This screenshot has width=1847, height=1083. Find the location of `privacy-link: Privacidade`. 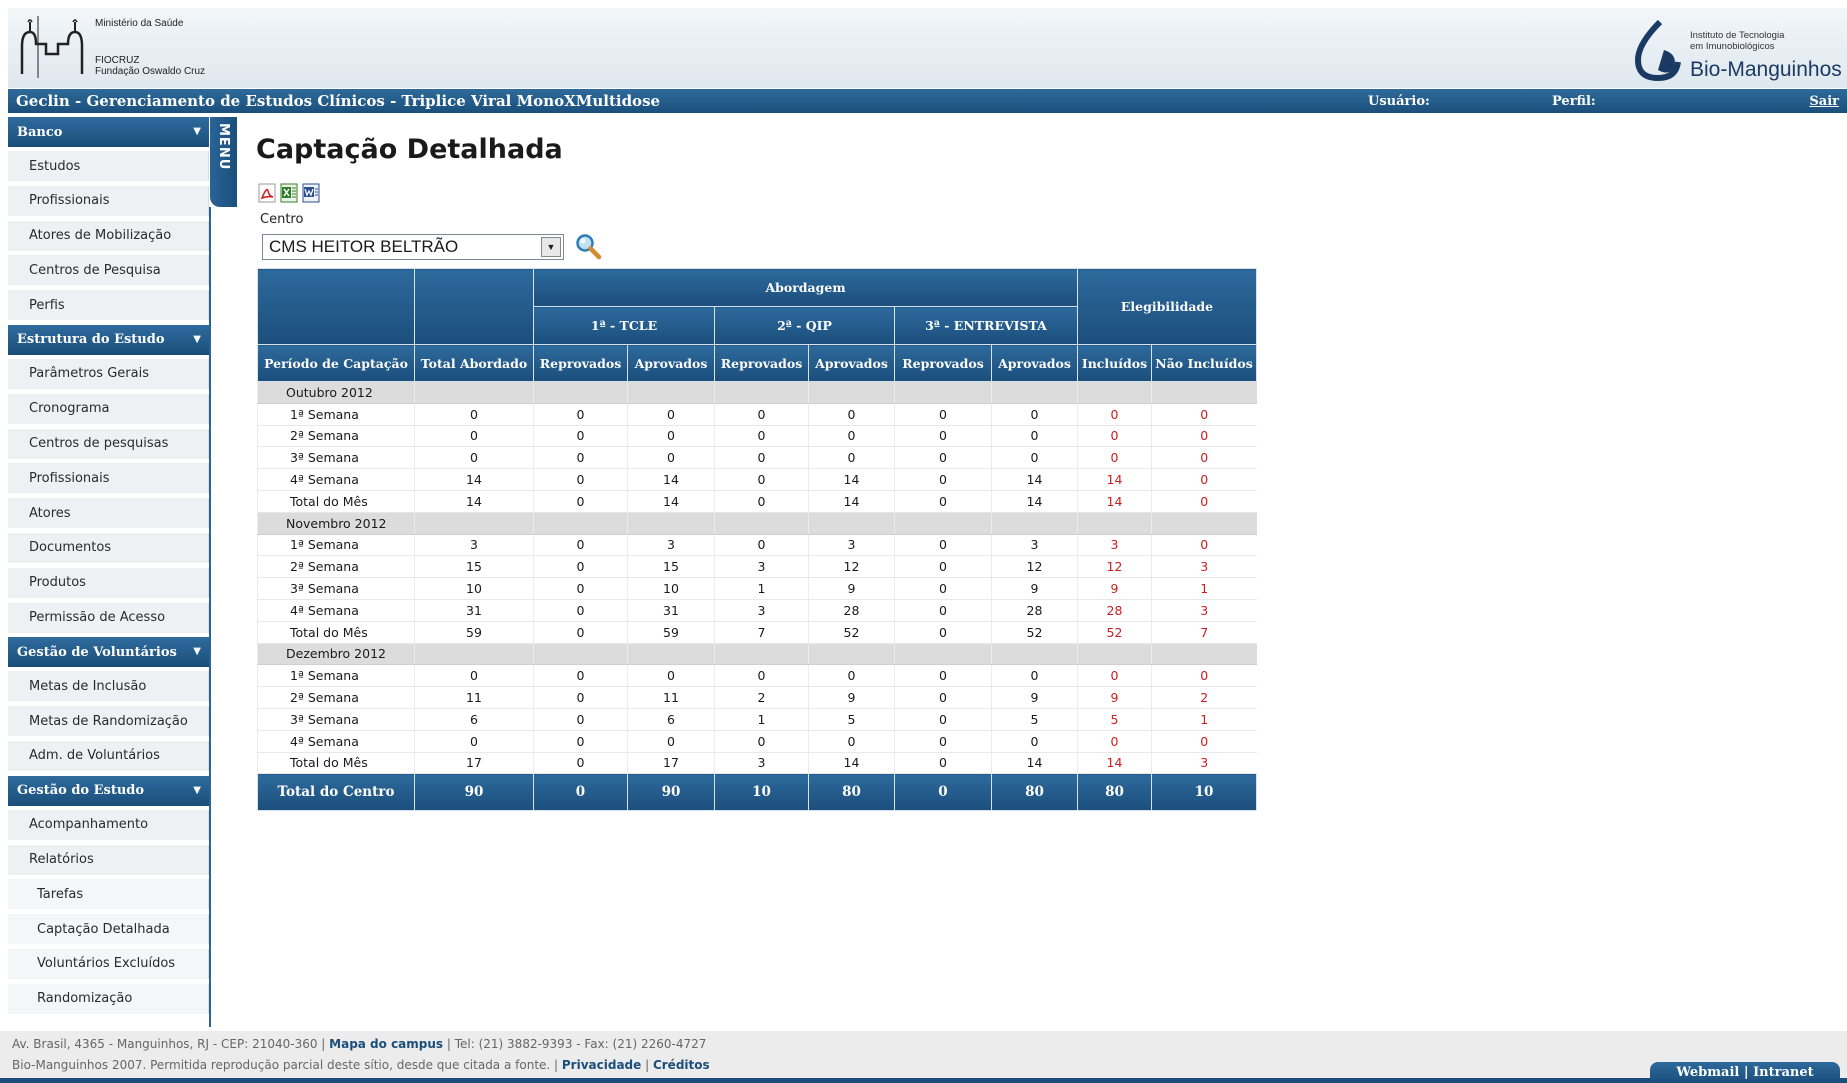

privacy-link: Privacidade is located at coordinates (601, 1065).